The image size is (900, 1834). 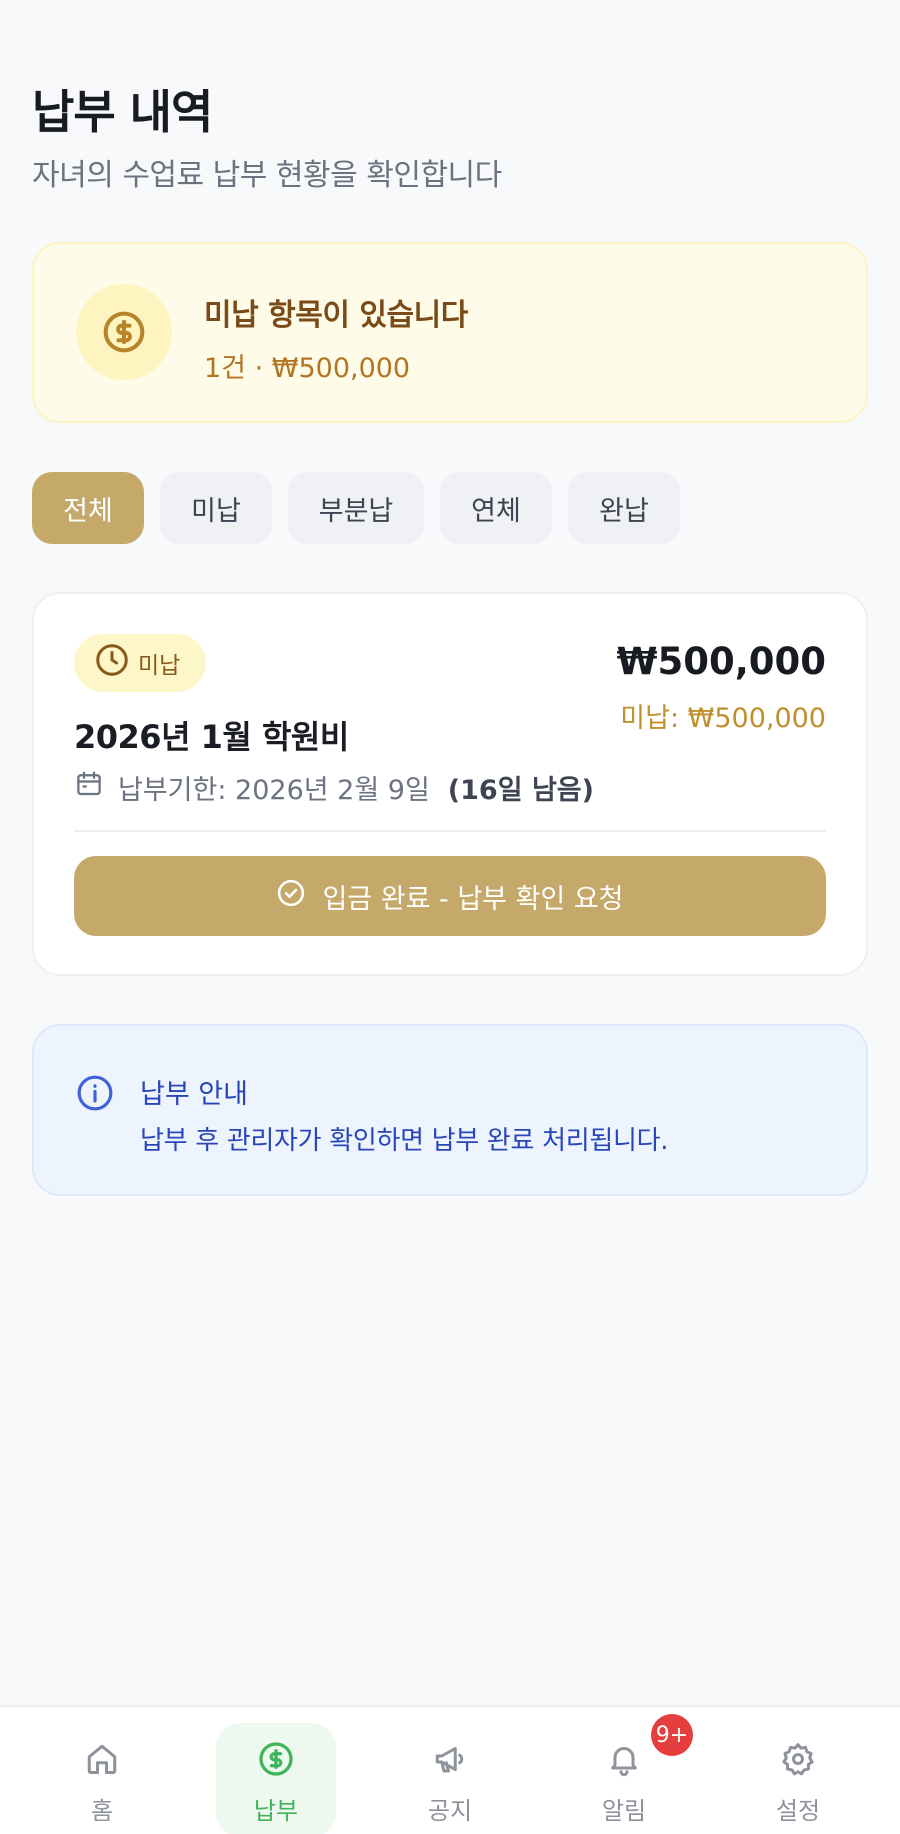 What do you see at coordinates (274, 790) in the screenshot?
I see `due-date: 납부기한: 2026년 2월 9일` at bounding box center [274, 790].